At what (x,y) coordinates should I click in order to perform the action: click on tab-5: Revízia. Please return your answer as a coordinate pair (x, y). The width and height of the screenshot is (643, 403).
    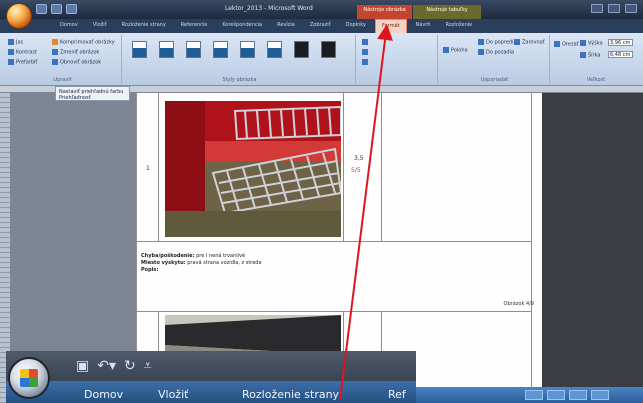
    Looking at the image, I should click on (286, 26).